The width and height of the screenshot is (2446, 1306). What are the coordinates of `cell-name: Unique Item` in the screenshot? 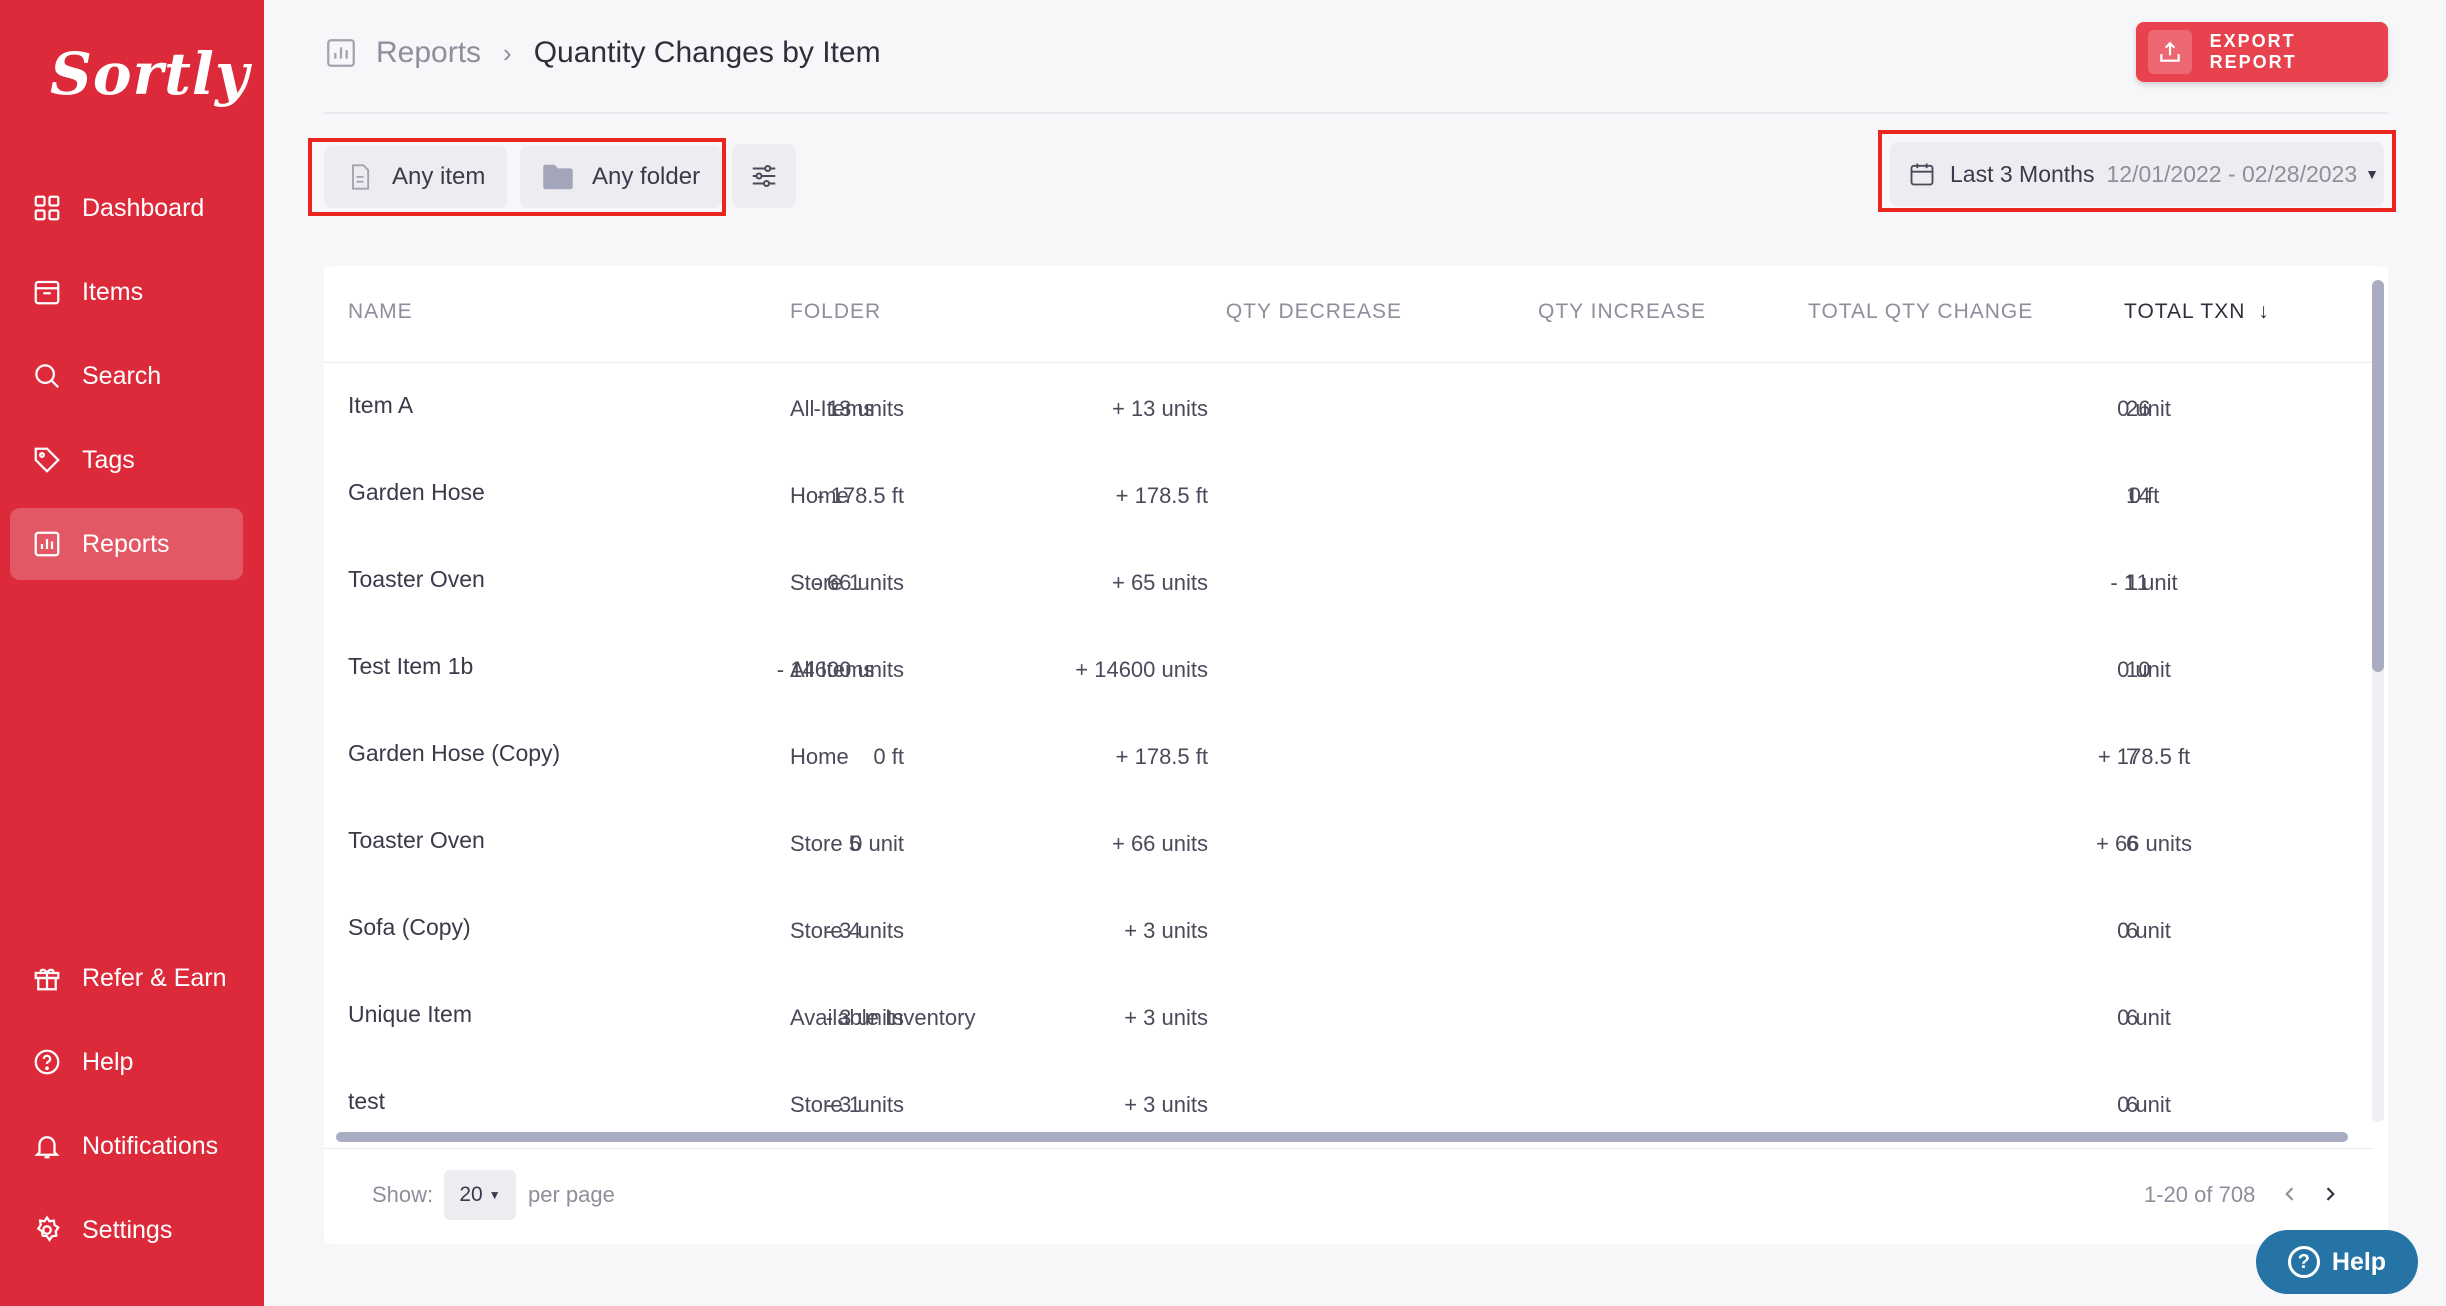 It's located at (410, 1014).